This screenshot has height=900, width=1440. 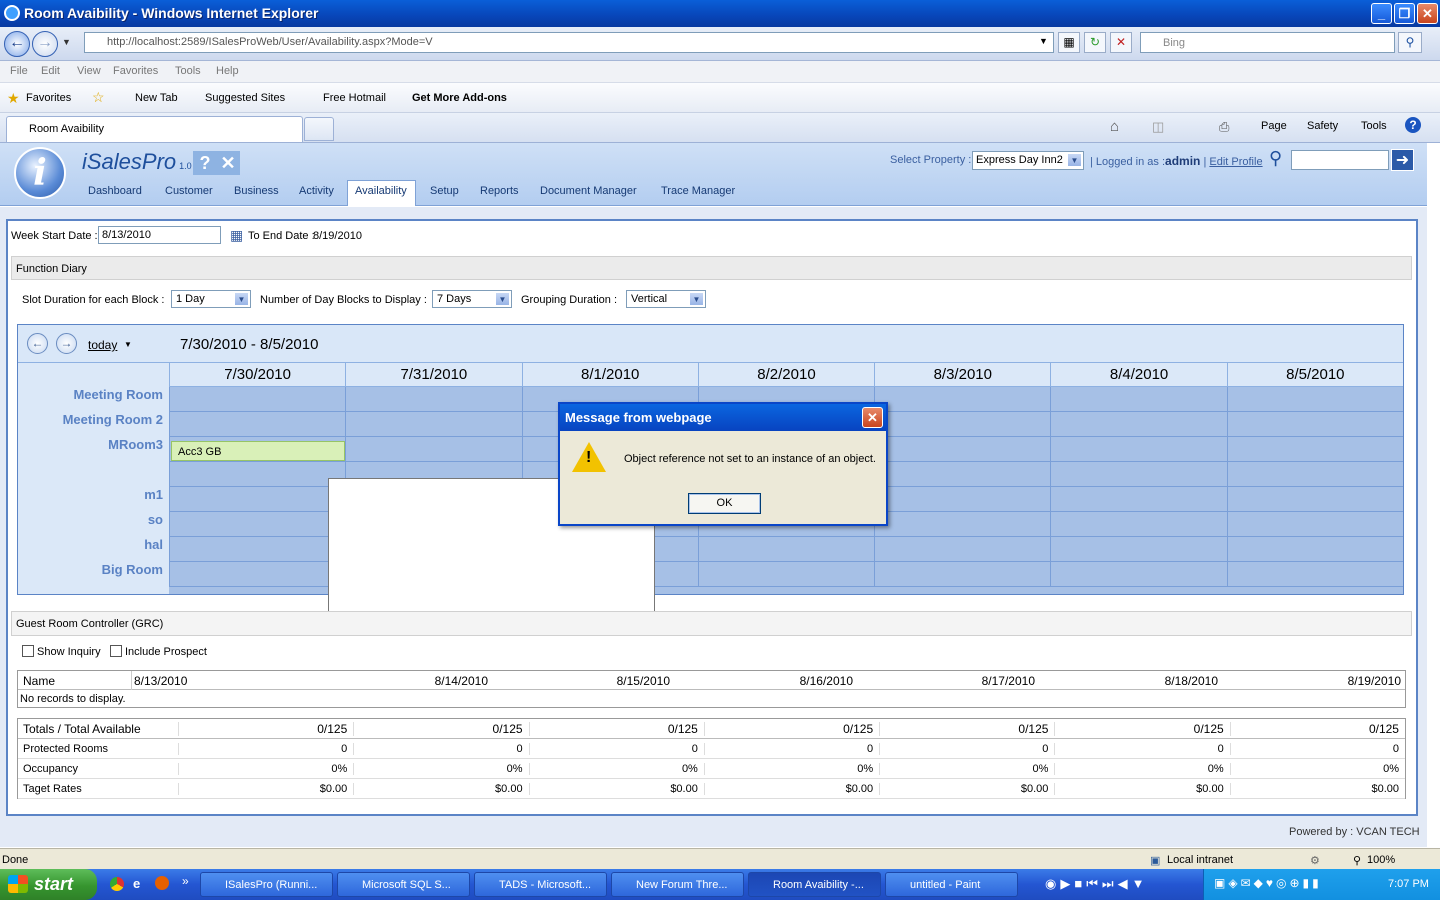 What do you see at coordinates (381, 191) in the screenshot?
I see `nav-availability: Availability` at bounding box center [381, 191].